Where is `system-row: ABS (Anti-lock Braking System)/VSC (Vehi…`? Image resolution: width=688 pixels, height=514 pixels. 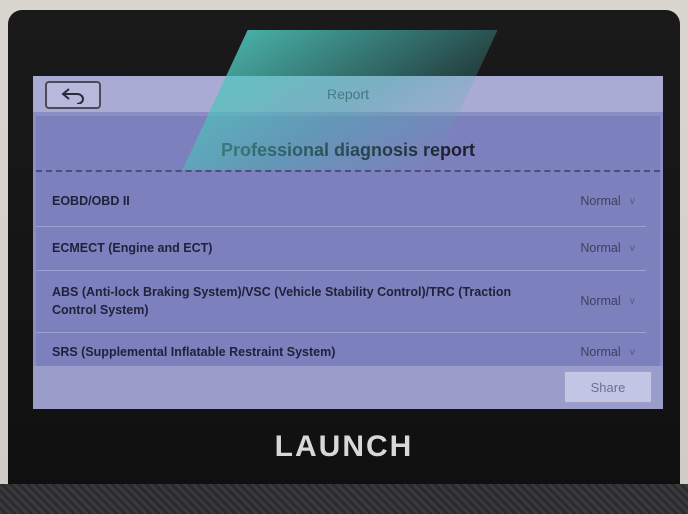
system-row: ABS (Anti-lock Braking System)/VSC (Vehi… is located at coordinates (341, 301).